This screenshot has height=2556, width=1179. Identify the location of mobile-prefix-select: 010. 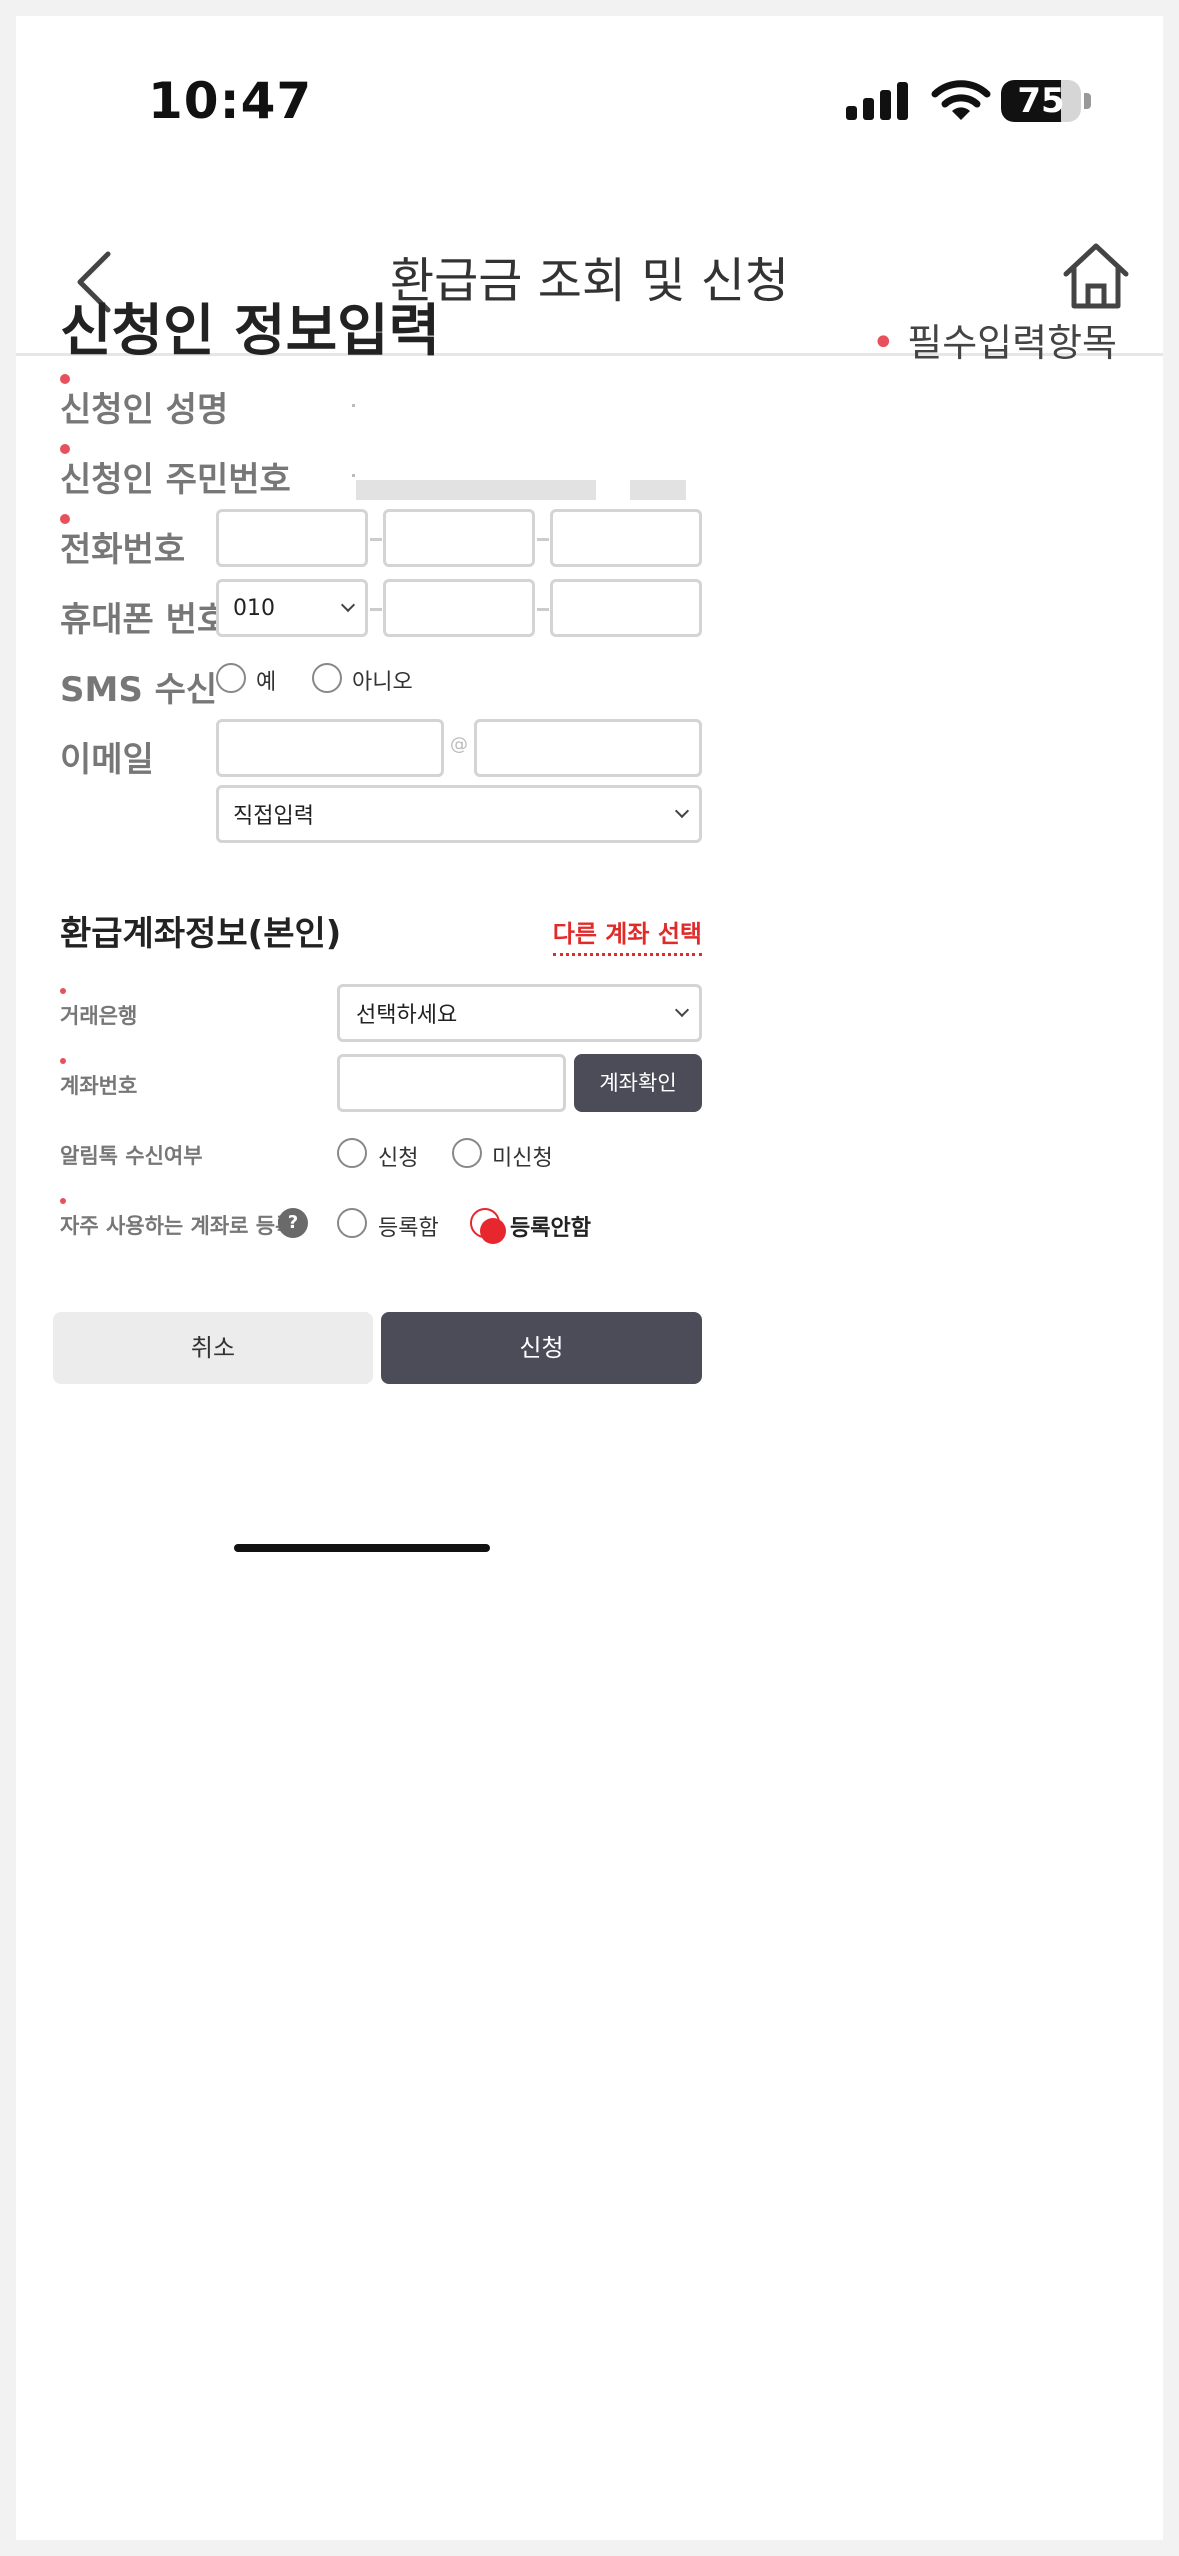
(292, 608).